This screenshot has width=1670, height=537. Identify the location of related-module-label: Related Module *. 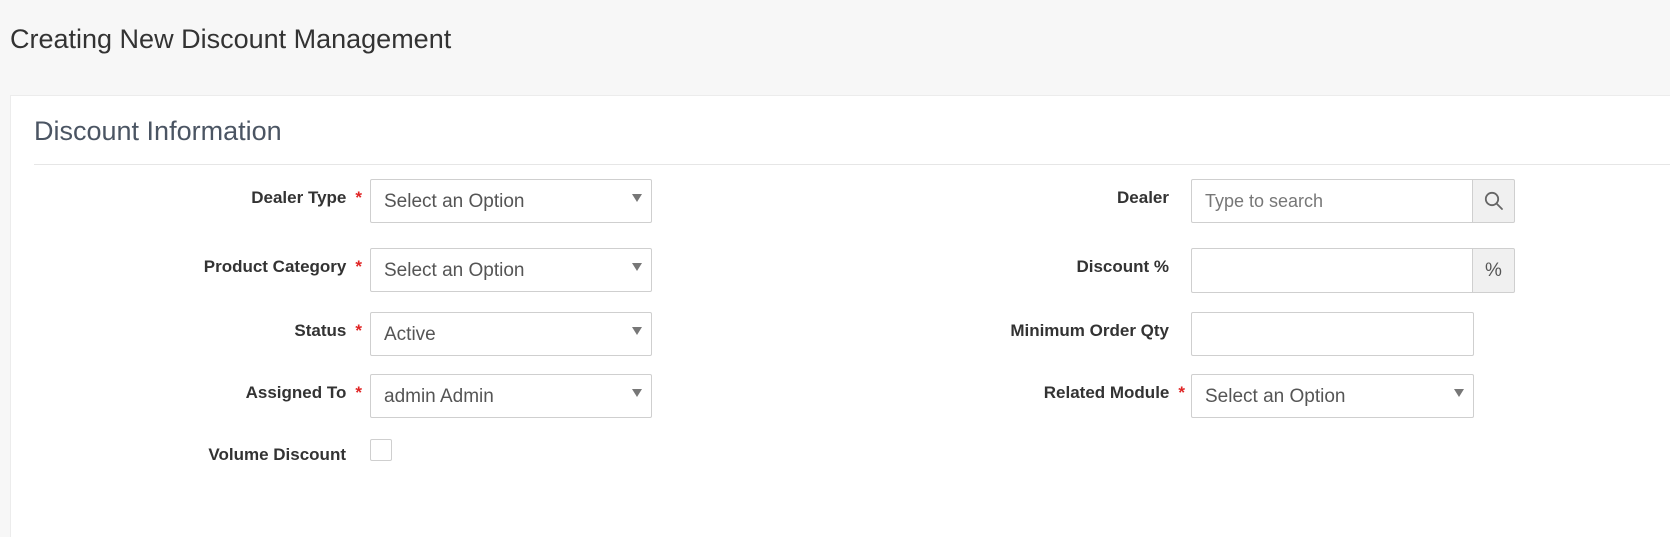
(1114, 393).